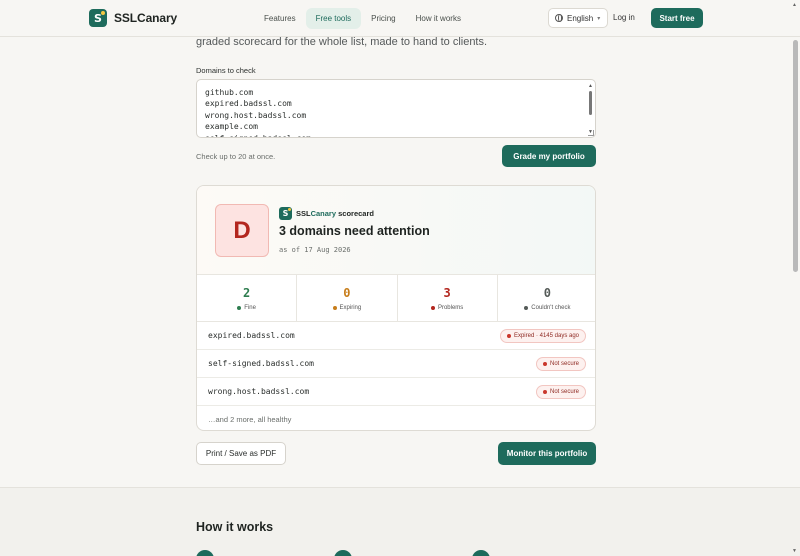 The width and height of the screenshot is (800, 556). What do you see at coordinates (542, 335) in the screenshot?
I see `status-badge: Expired · 4145 days ago` at bounding box center [542, 335].